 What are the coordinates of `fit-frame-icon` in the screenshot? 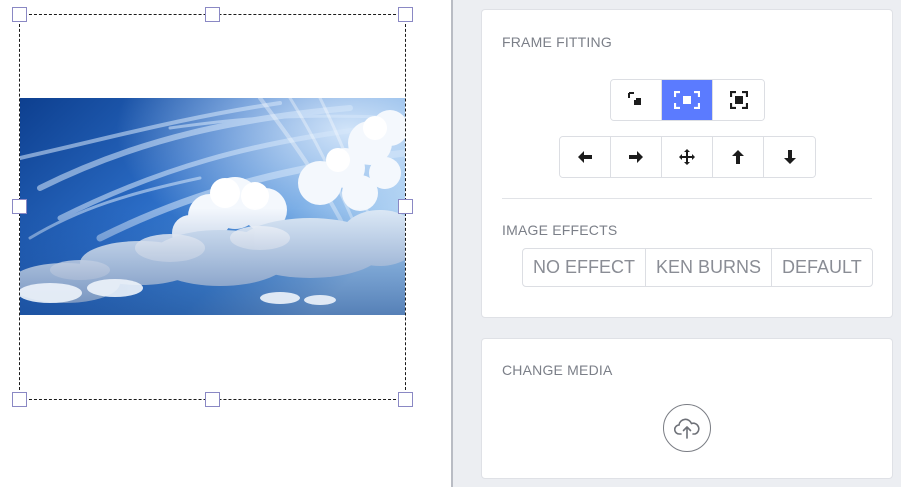 It's located at (687, 100).